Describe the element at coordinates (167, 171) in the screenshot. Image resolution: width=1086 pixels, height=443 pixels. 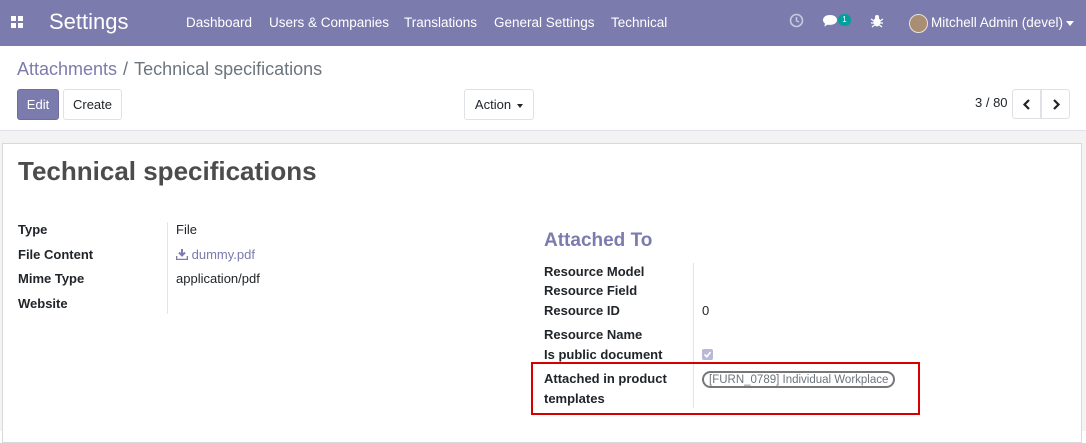
I see `record-title: Technical specifications` at that location.